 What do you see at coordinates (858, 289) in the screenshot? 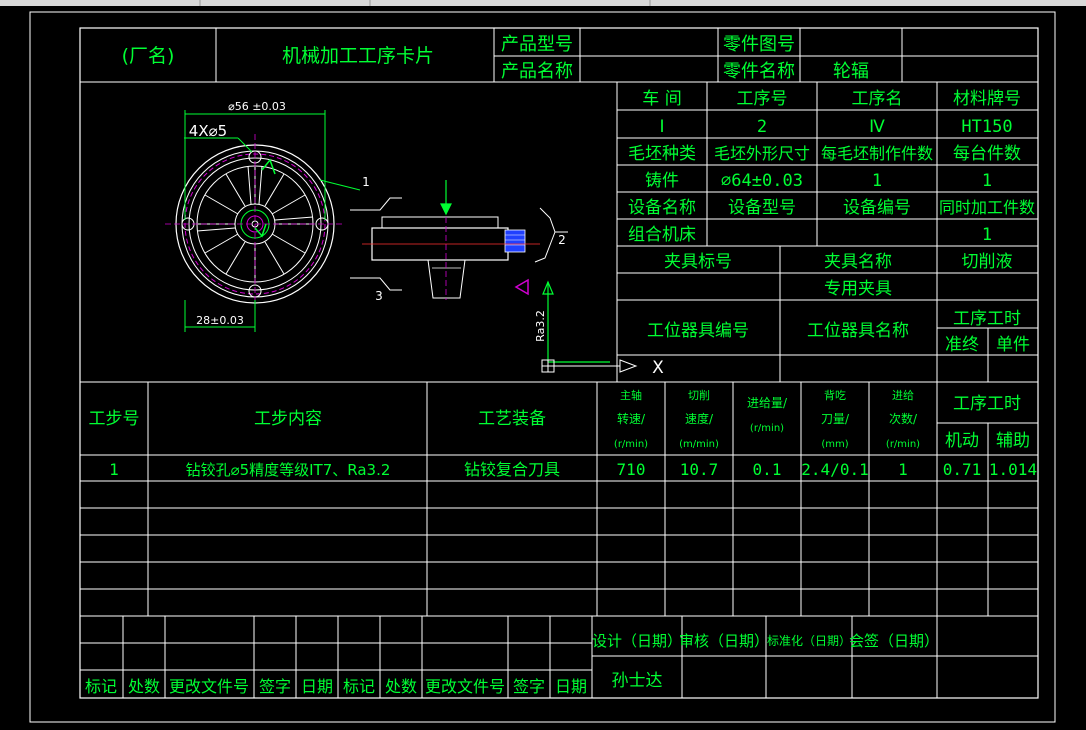
I see `fixture-name-value: 专用夹具` at bounding box center [858, 289].